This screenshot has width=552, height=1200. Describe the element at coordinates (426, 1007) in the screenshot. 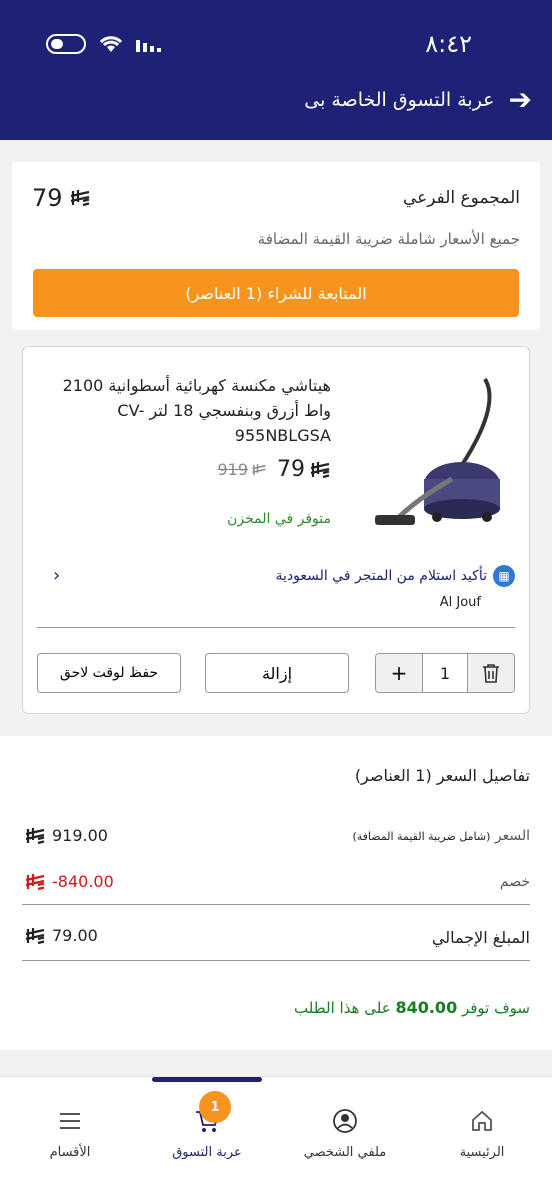

I see `savings-amount: 840.00` at that location.